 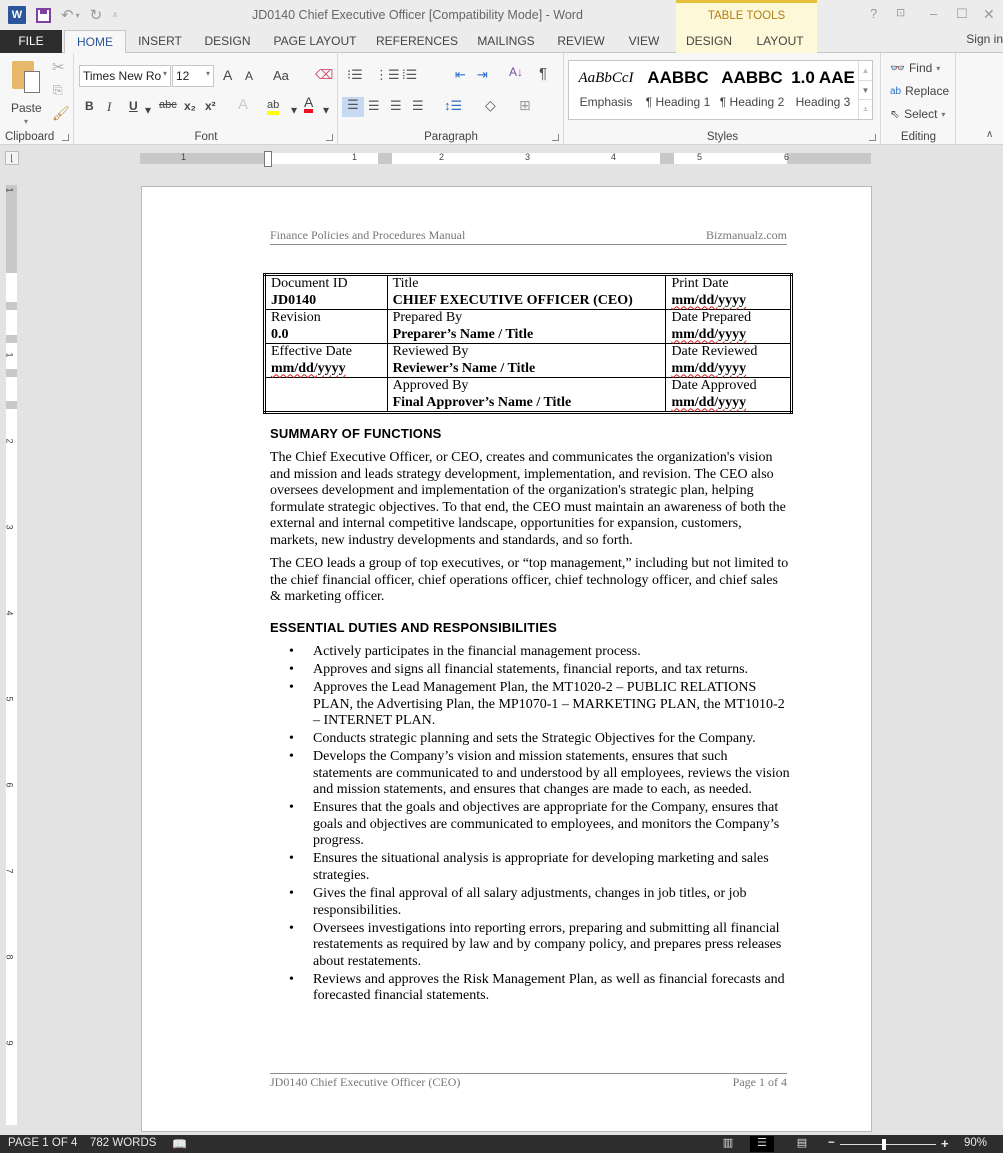 I want to click on vertical-ruler: 1 1 2 3 4 5 6 7 8 9, so click(x=11, y=655).